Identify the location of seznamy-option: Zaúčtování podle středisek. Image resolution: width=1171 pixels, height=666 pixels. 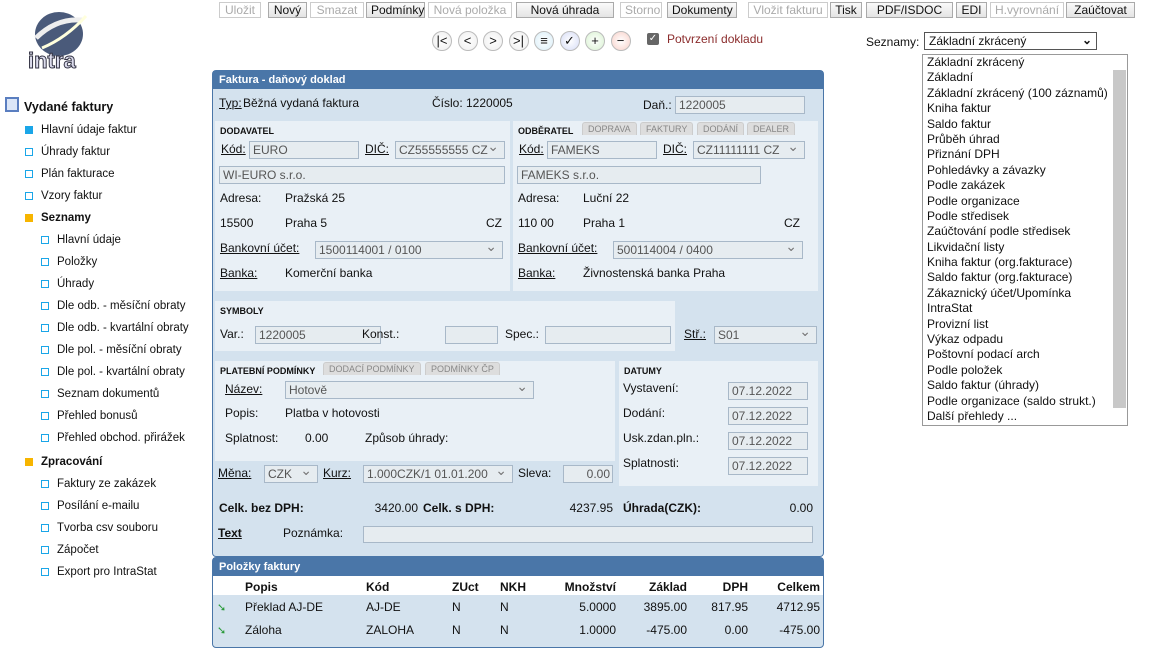
(1025, 231).